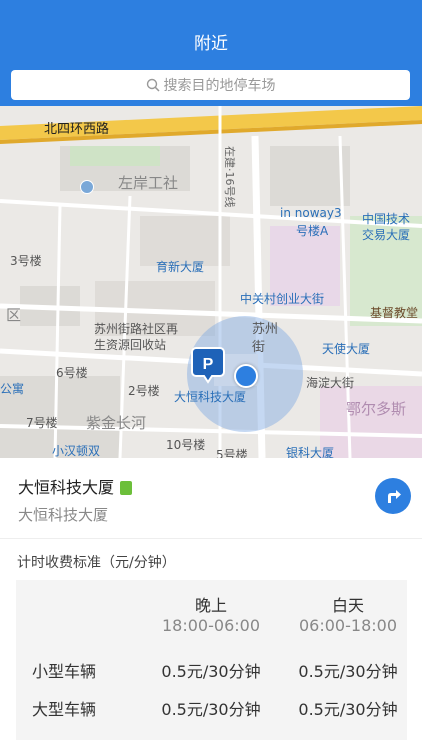  Describe the element at coordinates (26, 261) in the screenshot. I see `map-label-building3: 3号楼` at that location.